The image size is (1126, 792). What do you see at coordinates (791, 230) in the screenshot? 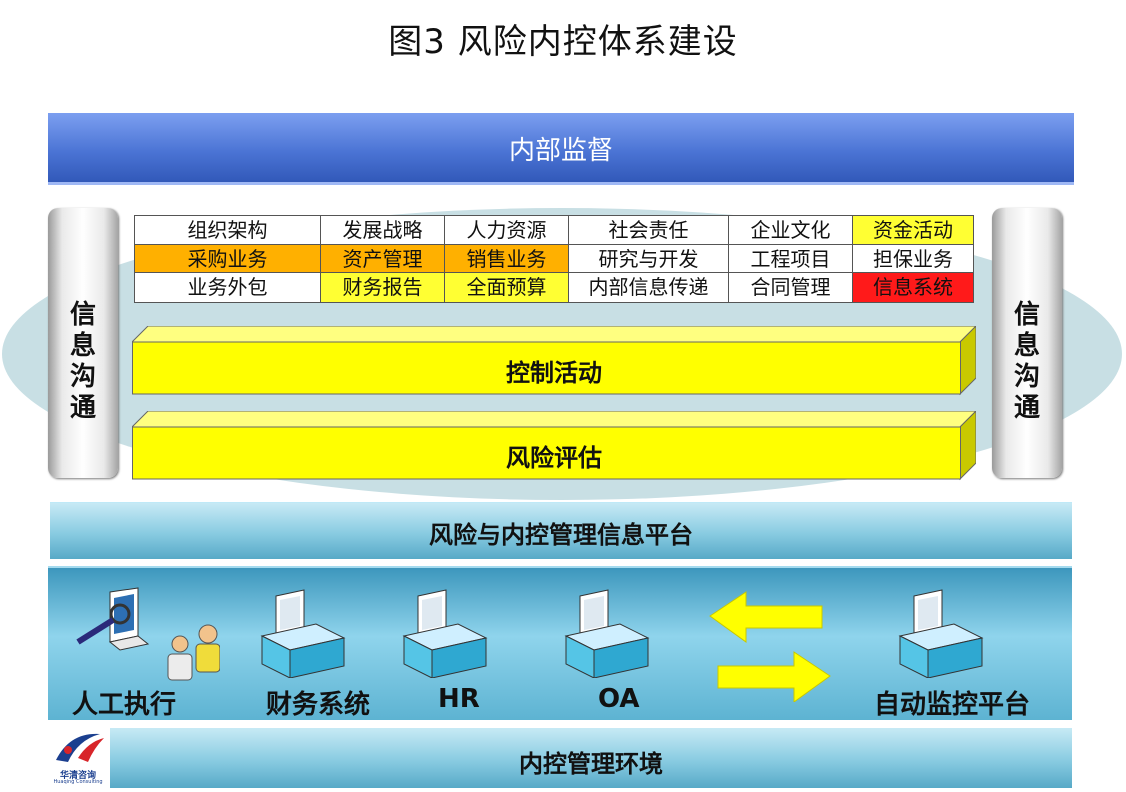
I see `matrix-cell: 企业文化` at bounding box center [791, 230].